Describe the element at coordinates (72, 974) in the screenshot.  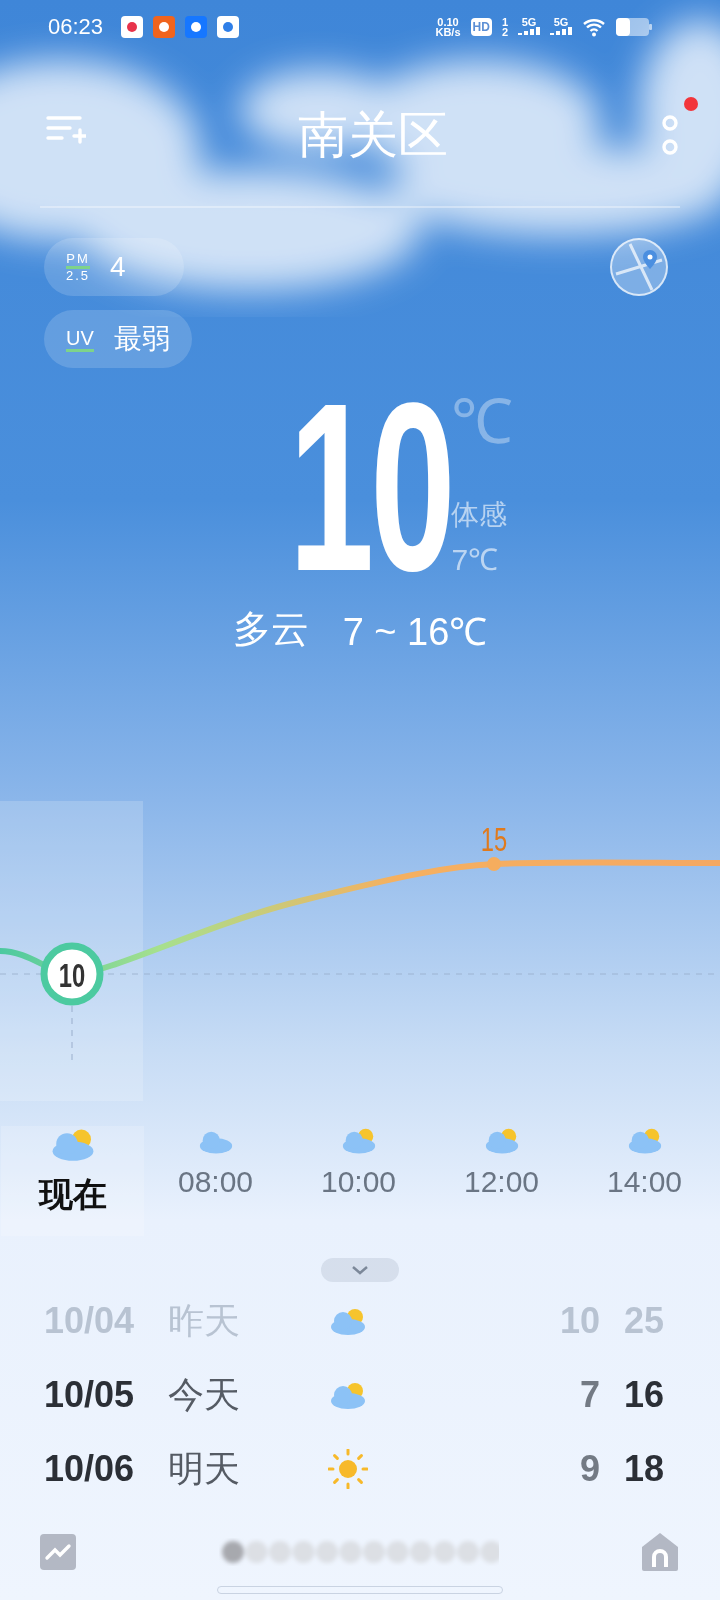
I see `current-temperature-point: 10` at that location.